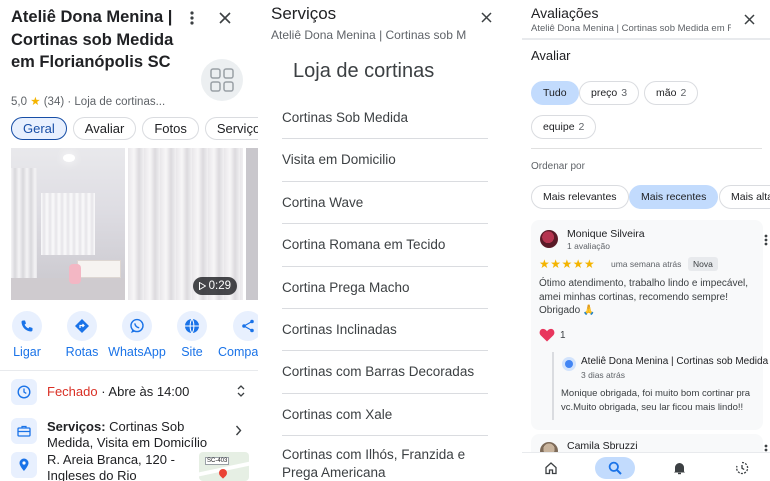  I want to click on filter-chip-mao: mão 2, so click(671, 93).